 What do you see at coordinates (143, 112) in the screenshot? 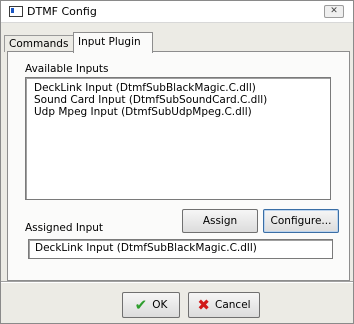
I see `list-item: Udp Mpeg Input (DtmfSubUdpMpeg.C.dll)` at bounding box center [143, 112].